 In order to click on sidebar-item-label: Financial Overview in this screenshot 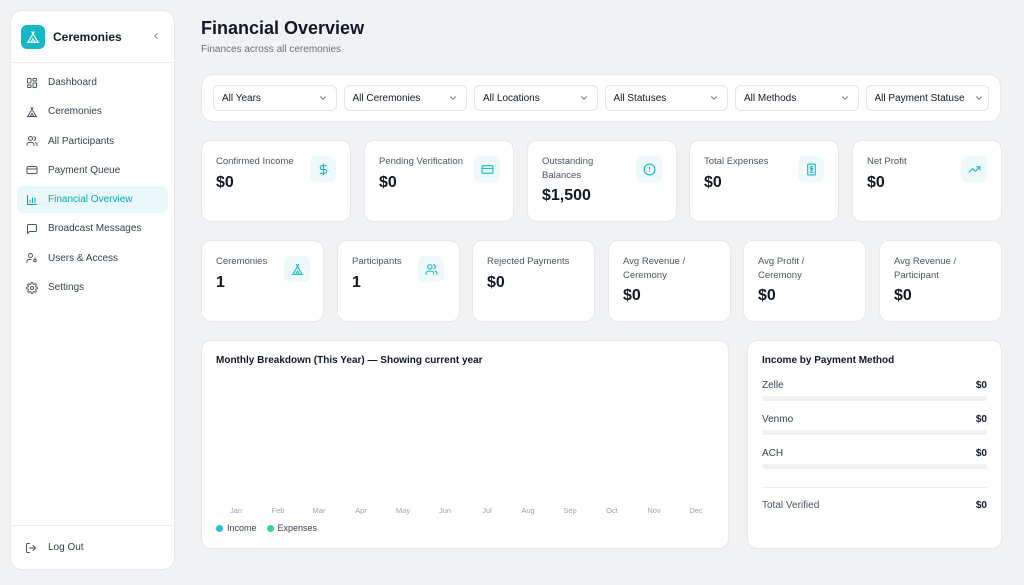, I will do `click(90, 200)`.